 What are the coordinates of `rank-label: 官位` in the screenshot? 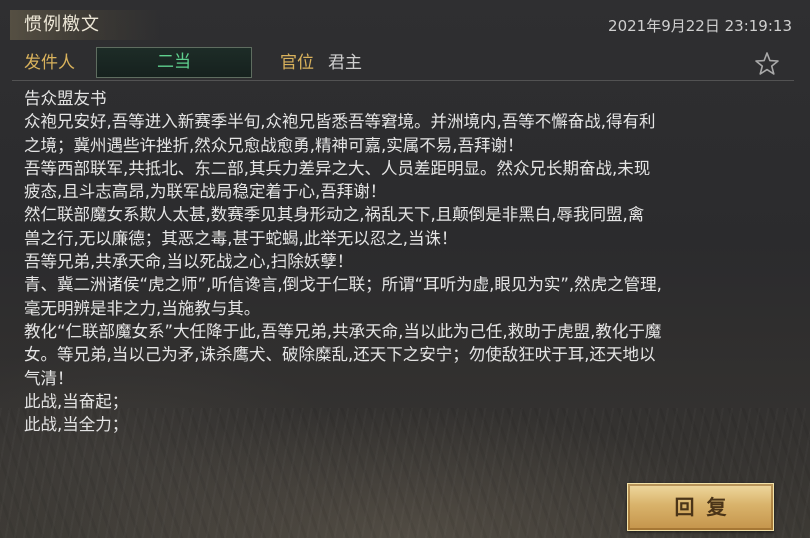 It's located at (297, 63).